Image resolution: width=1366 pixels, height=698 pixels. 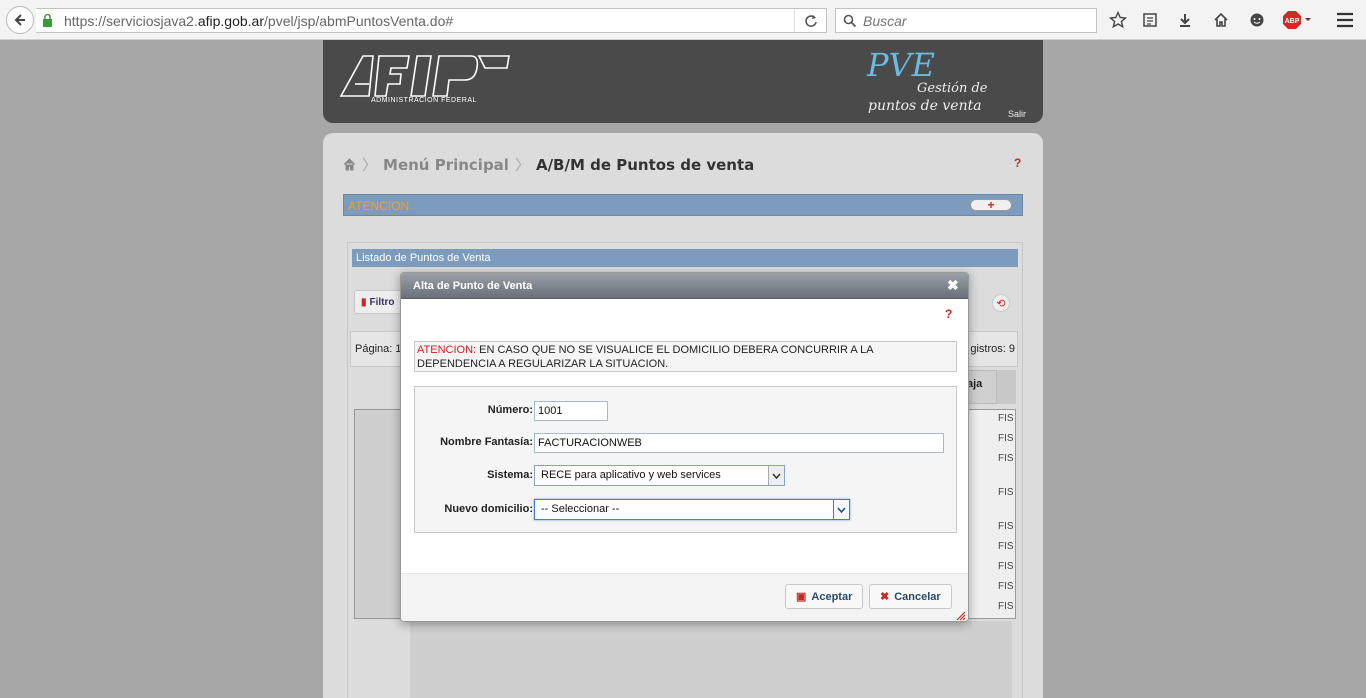 What do you see at coordinates (473, 286) in the screenshot?
I see `dialog-title: Alta de Punto de Venta` at bounding box center [473, 286].